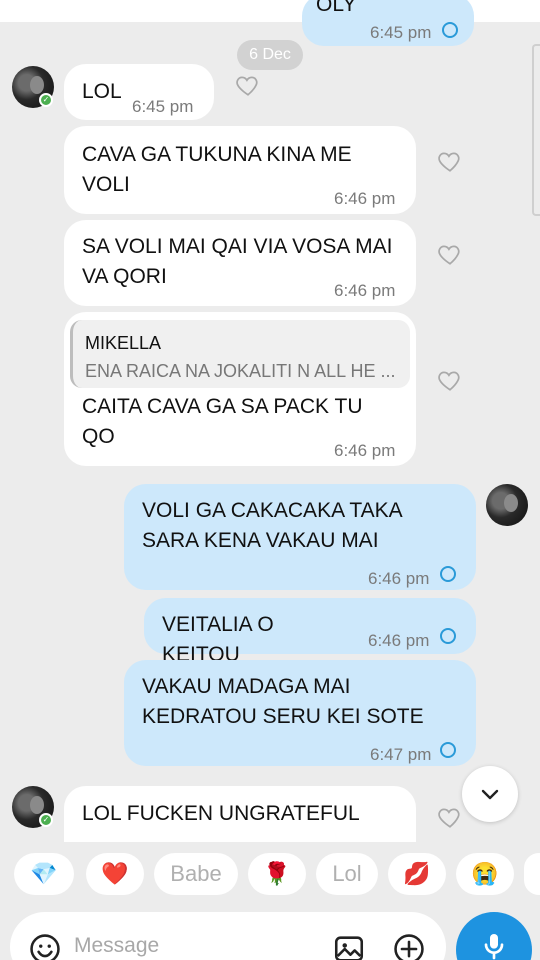  I want to click on message-input, so click(189, 946).